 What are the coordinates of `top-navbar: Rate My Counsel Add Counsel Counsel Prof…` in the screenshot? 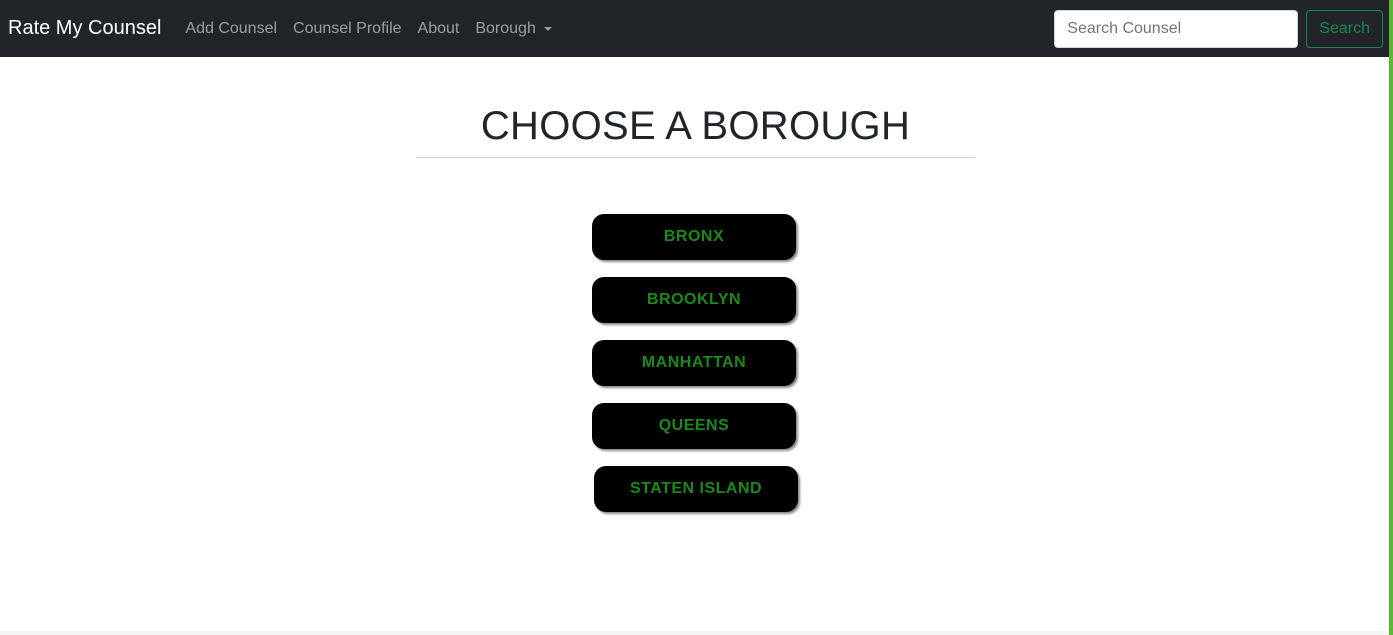 It's located at (694, 28).